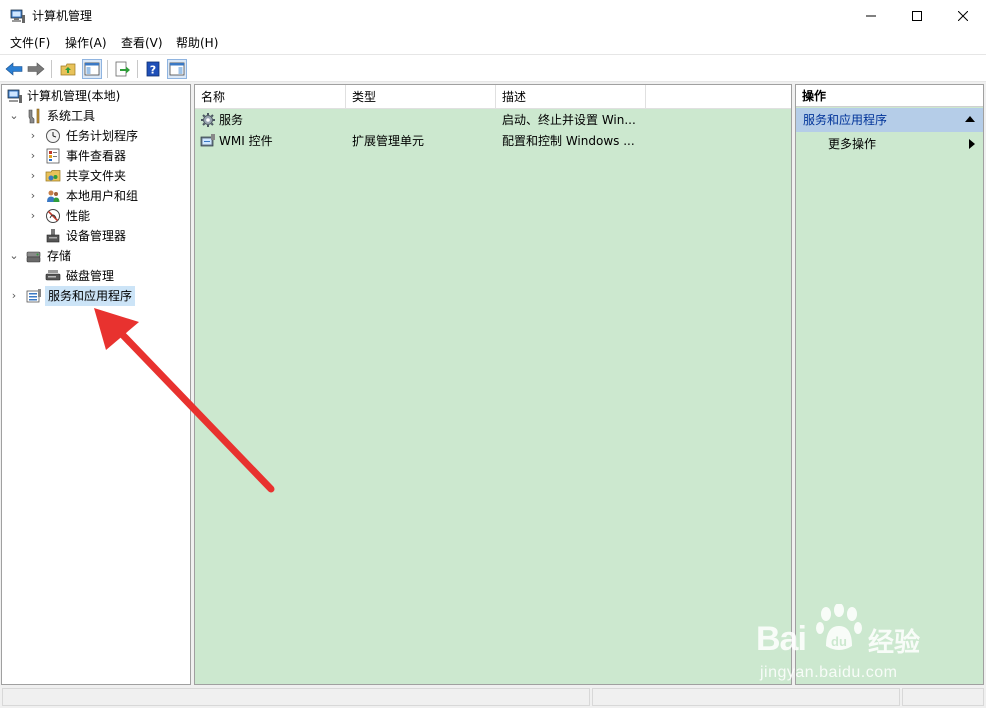 The image size is (986, 708). What do you see at coordinates (493, 16) in the screenshot?
I see `title-bar: 计算机管理` at bounding box center [493, 16].